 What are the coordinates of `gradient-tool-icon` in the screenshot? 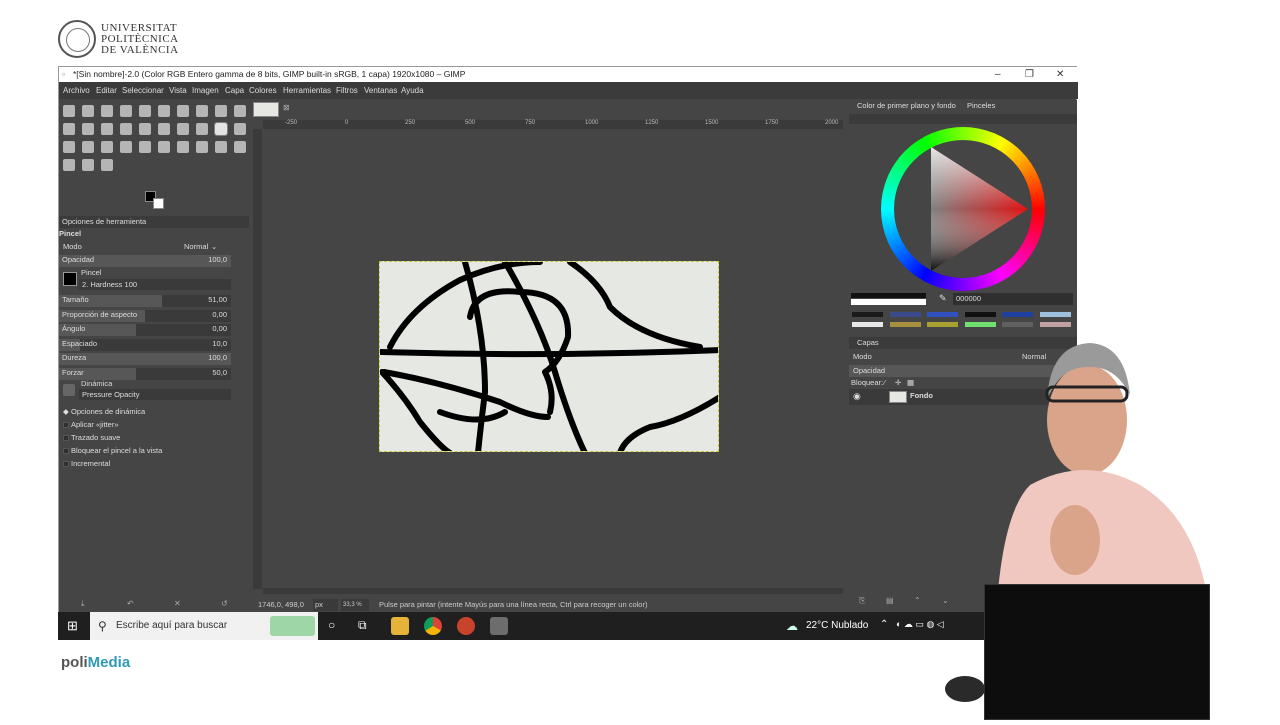 It's located at (202, 129).